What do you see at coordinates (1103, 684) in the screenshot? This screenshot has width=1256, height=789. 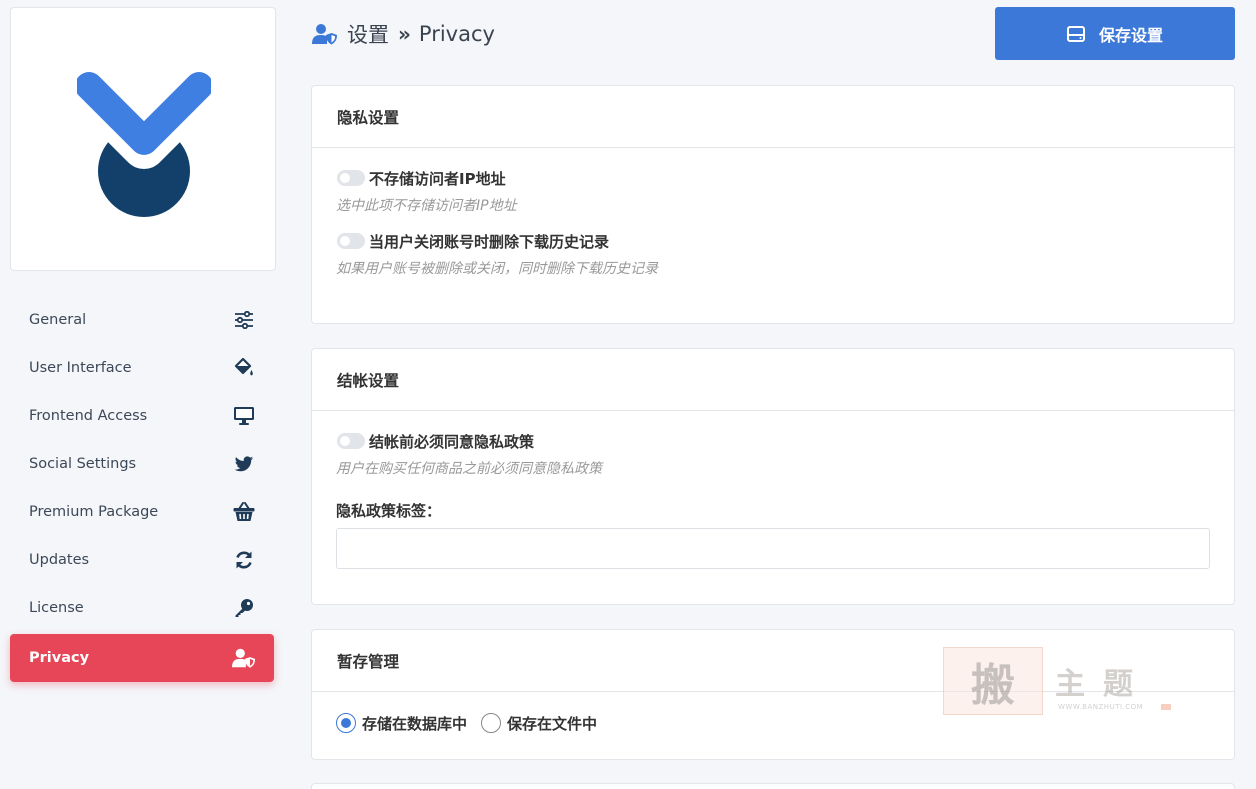 I see `watermark-text: 主题` at bounding box center [1103, 684].